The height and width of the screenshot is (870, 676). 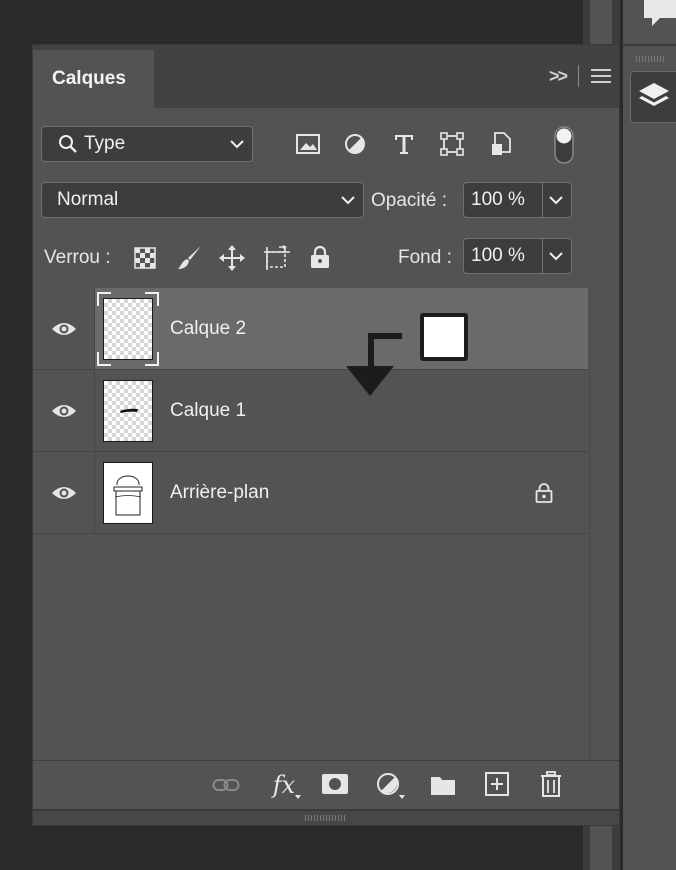 What do you see at coordinates (298, 797) in the screenshot?
I see `dropdown-triangle` at bounding box center [298, 797].